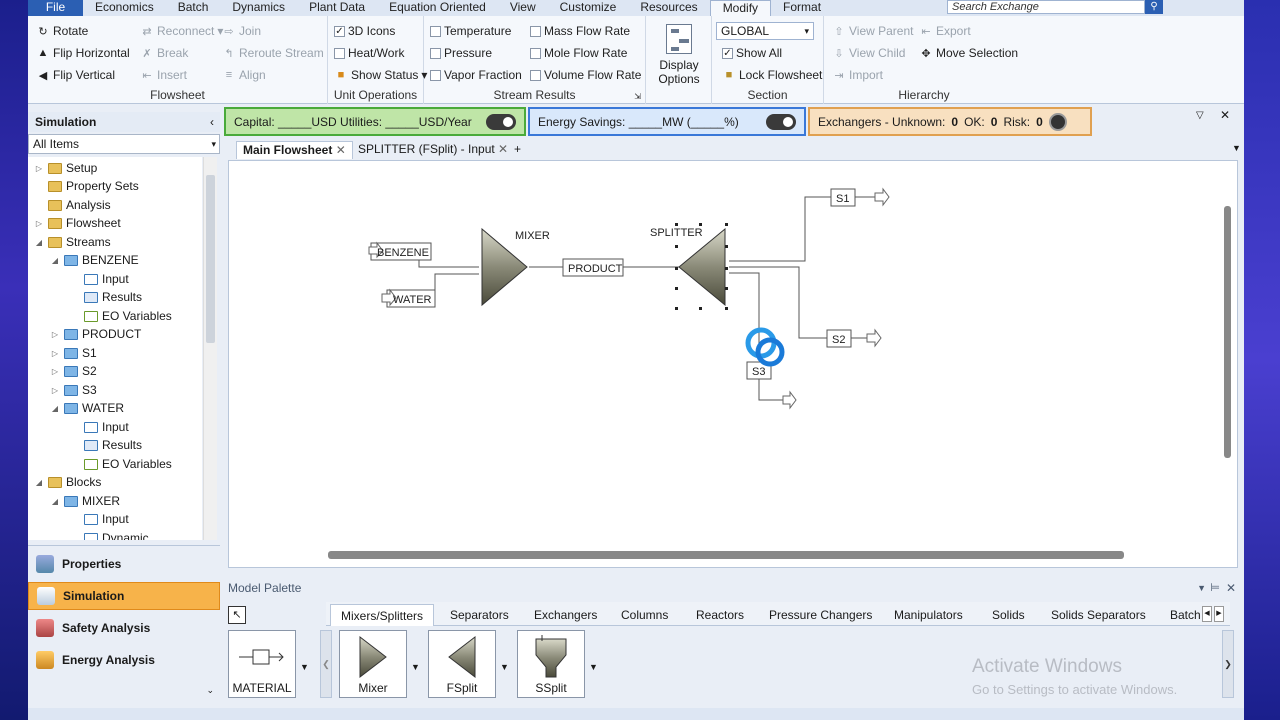 This screenshot has height=720, width=1280. I want to click on join-button: ⇨ Join, so click(241, 31).